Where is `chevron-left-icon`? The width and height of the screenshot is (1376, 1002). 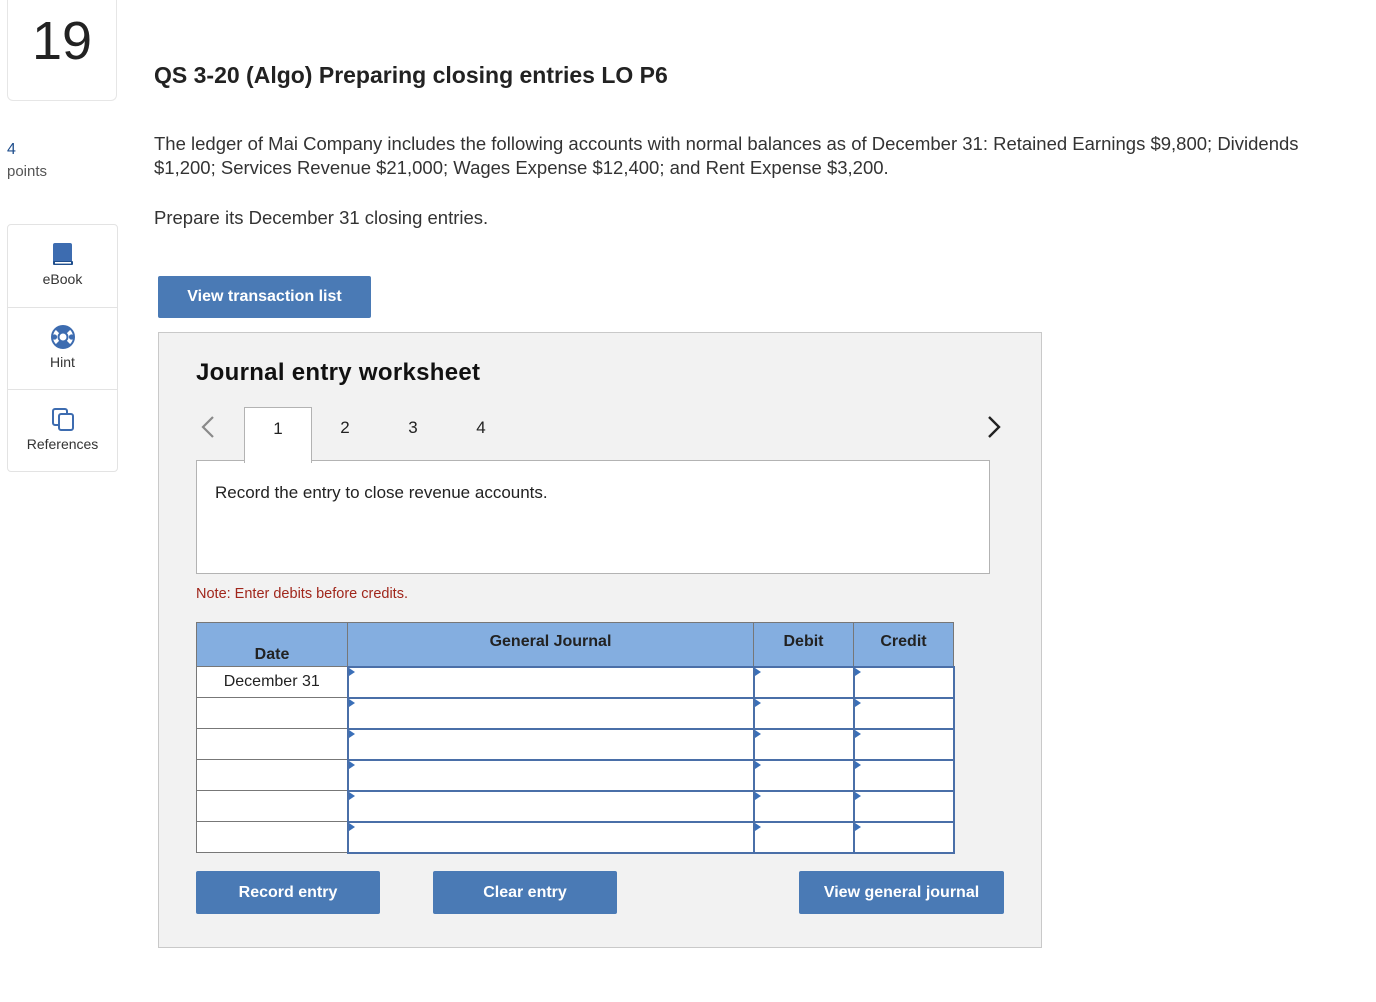 chevron-left-icon is located at coordinates (208, 427).